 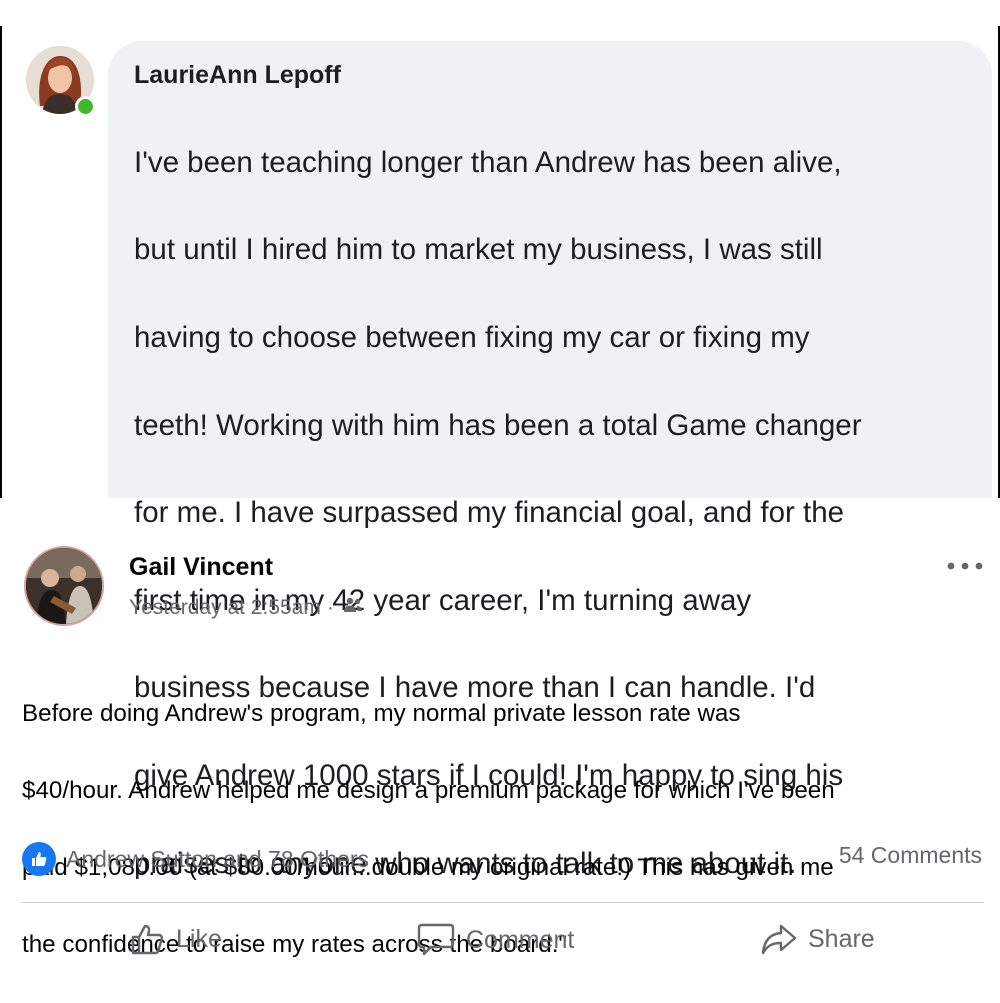 I want to click on post-meta: Yesterday at 2:55am ·, so click(x=246, y=608).